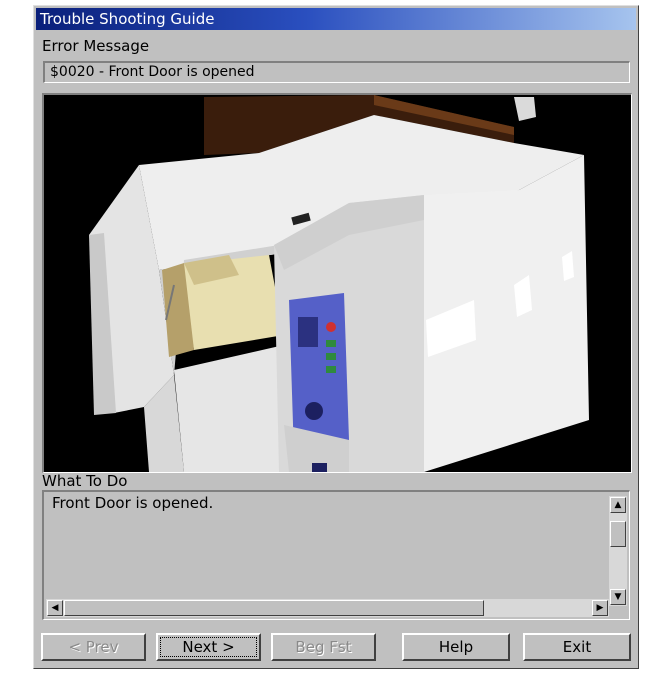 This screenshot has height=673, width=650. I want to click on error-message-label: Error Message, so click(96, 46).